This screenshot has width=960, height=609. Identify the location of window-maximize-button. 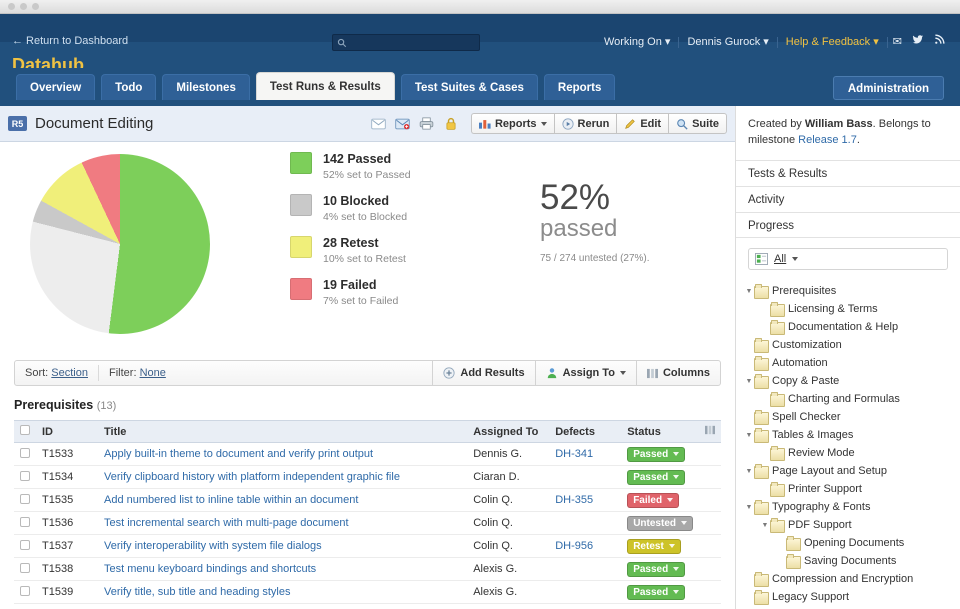
(35, 6).